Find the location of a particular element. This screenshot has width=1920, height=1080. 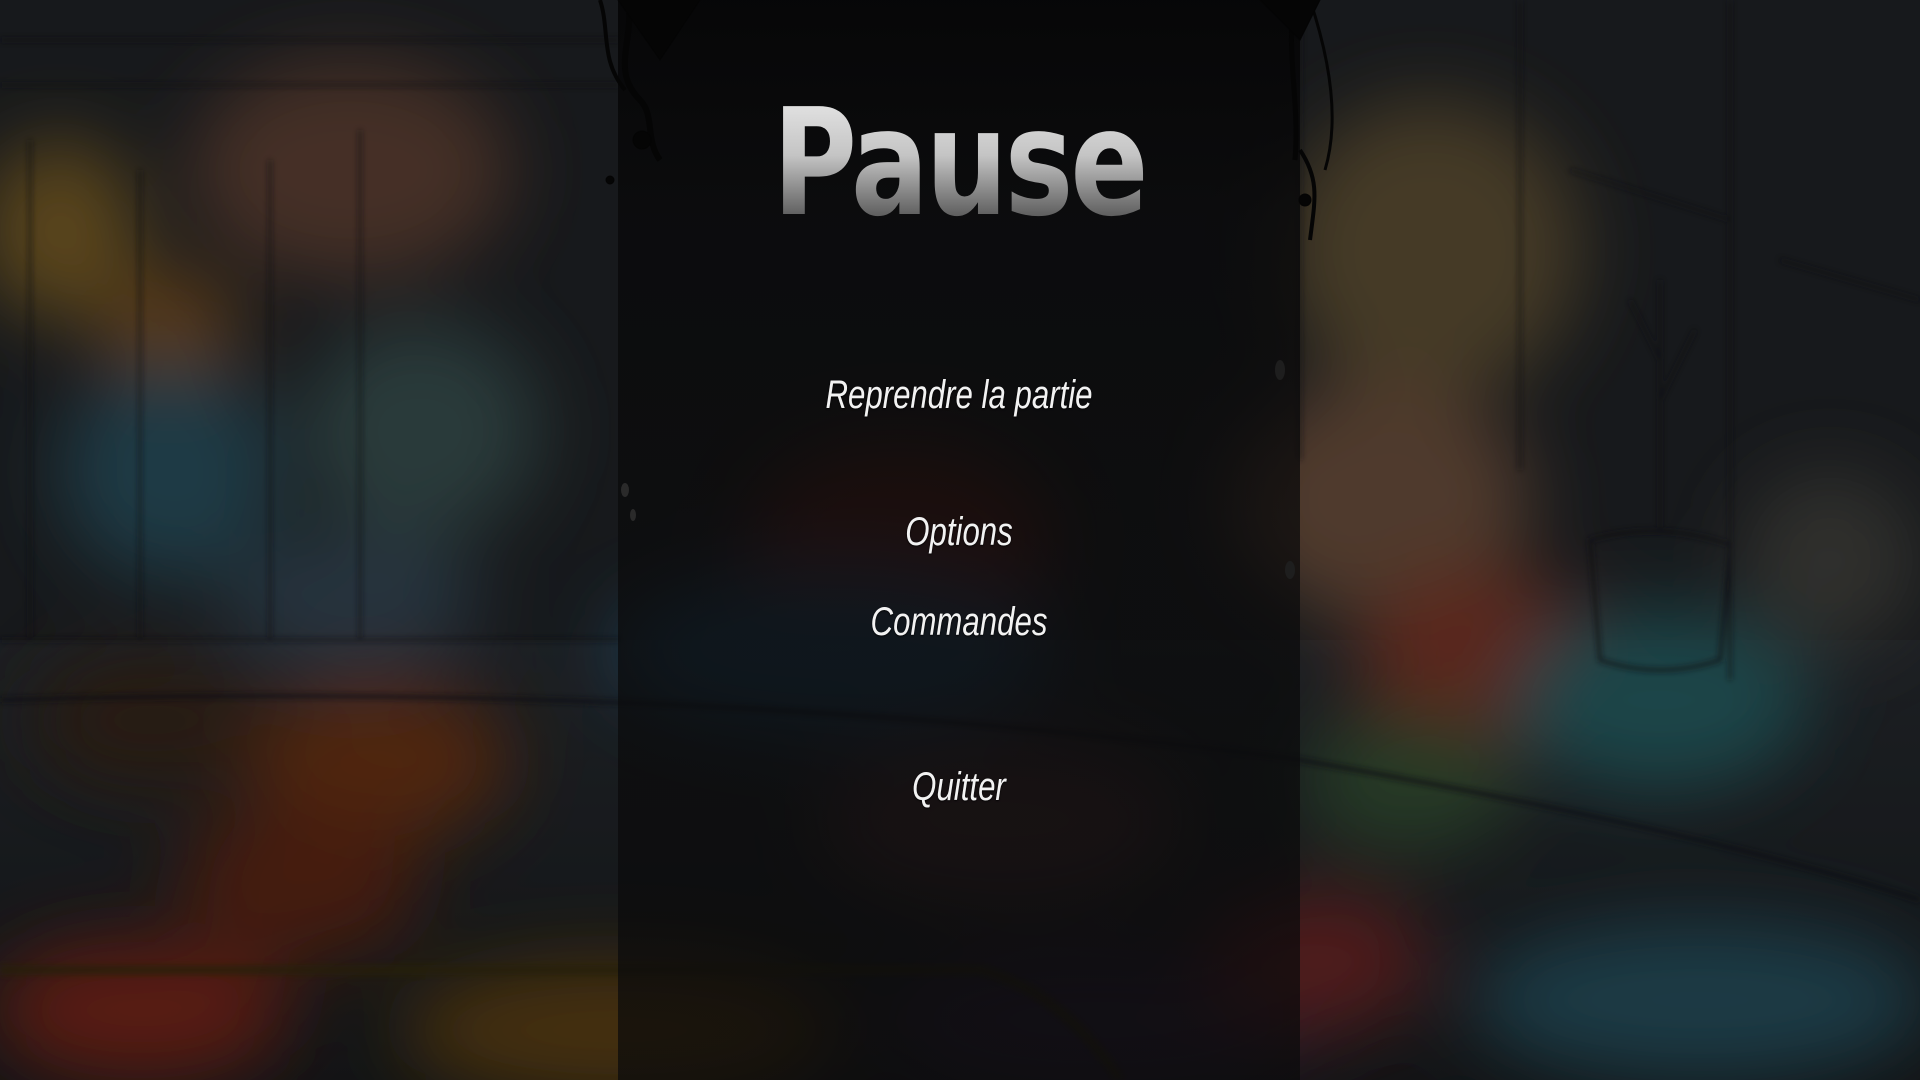

controls-button: Commandes is located at coordinates (959, 622).